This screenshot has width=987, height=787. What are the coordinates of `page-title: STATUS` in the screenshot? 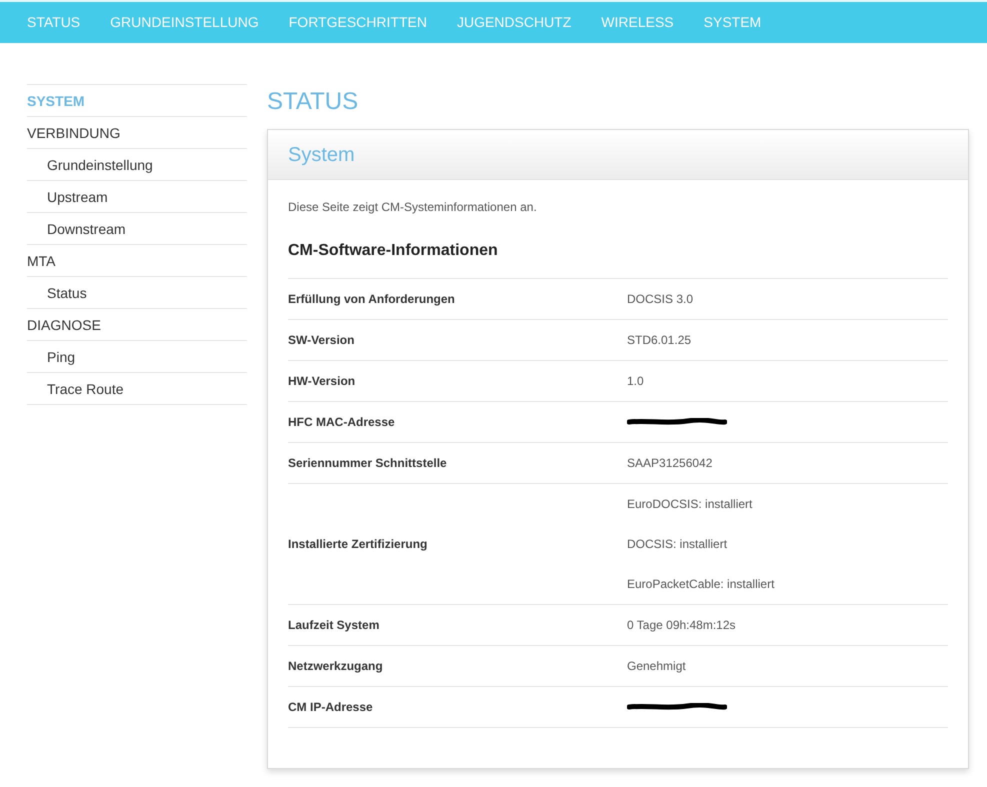 It's located at (313, 102).